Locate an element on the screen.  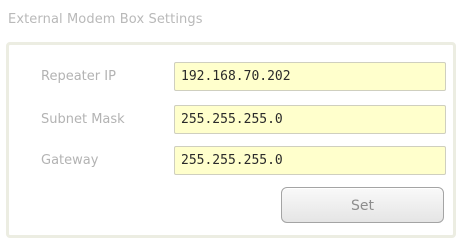
gateway-row: Gateway is located at coordinates (231, 160).